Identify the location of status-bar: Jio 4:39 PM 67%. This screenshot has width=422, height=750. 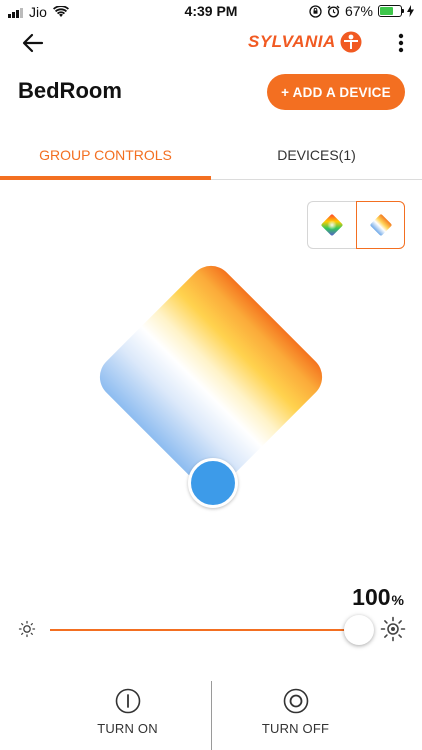
(211, 12).